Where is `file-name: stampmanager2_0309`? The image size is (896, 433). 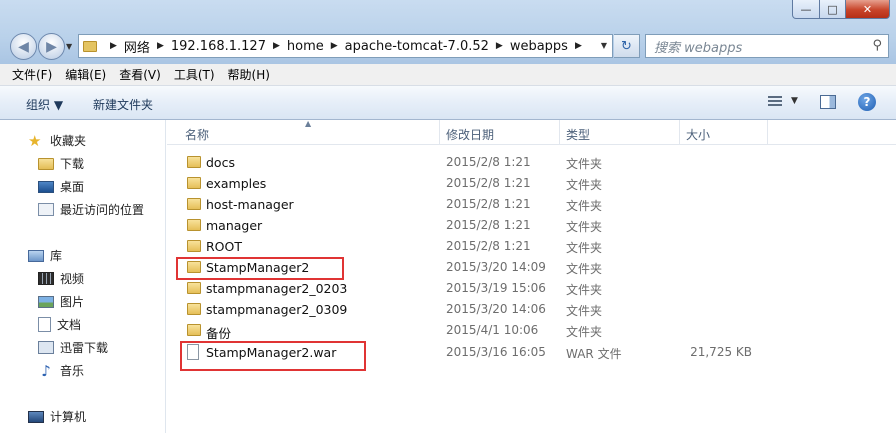
file-name: stampmanager2_0309 is located at coordinates (277, 309).